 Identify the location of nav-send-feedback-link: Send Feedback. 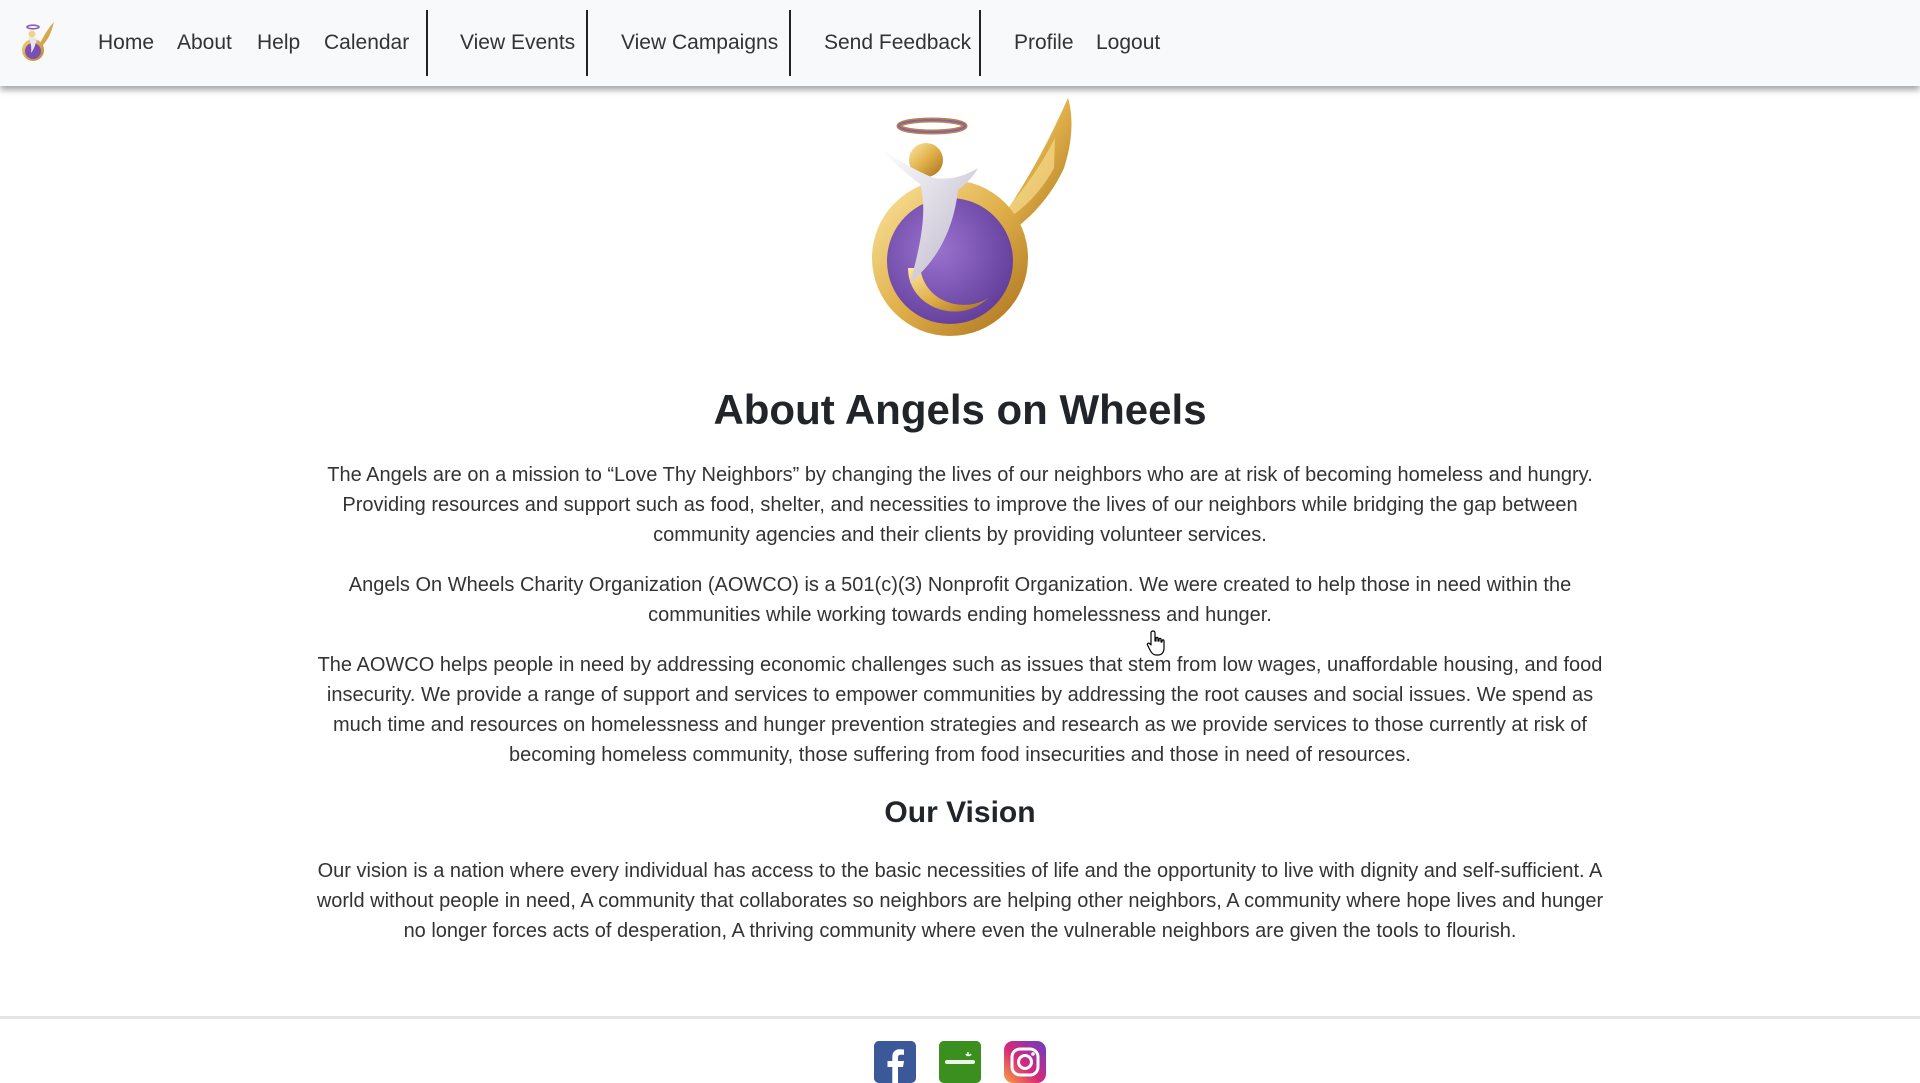
(897, 43).